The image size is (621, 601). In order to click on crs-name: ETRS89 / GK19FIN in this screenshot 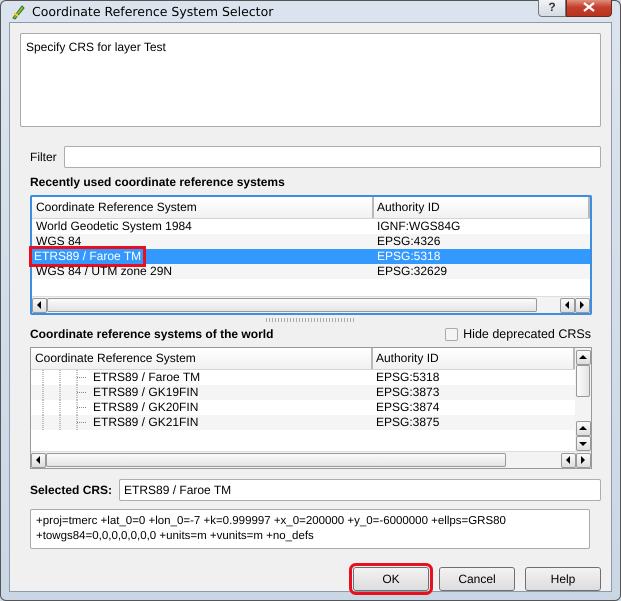, I will do `click(145, 392)`.